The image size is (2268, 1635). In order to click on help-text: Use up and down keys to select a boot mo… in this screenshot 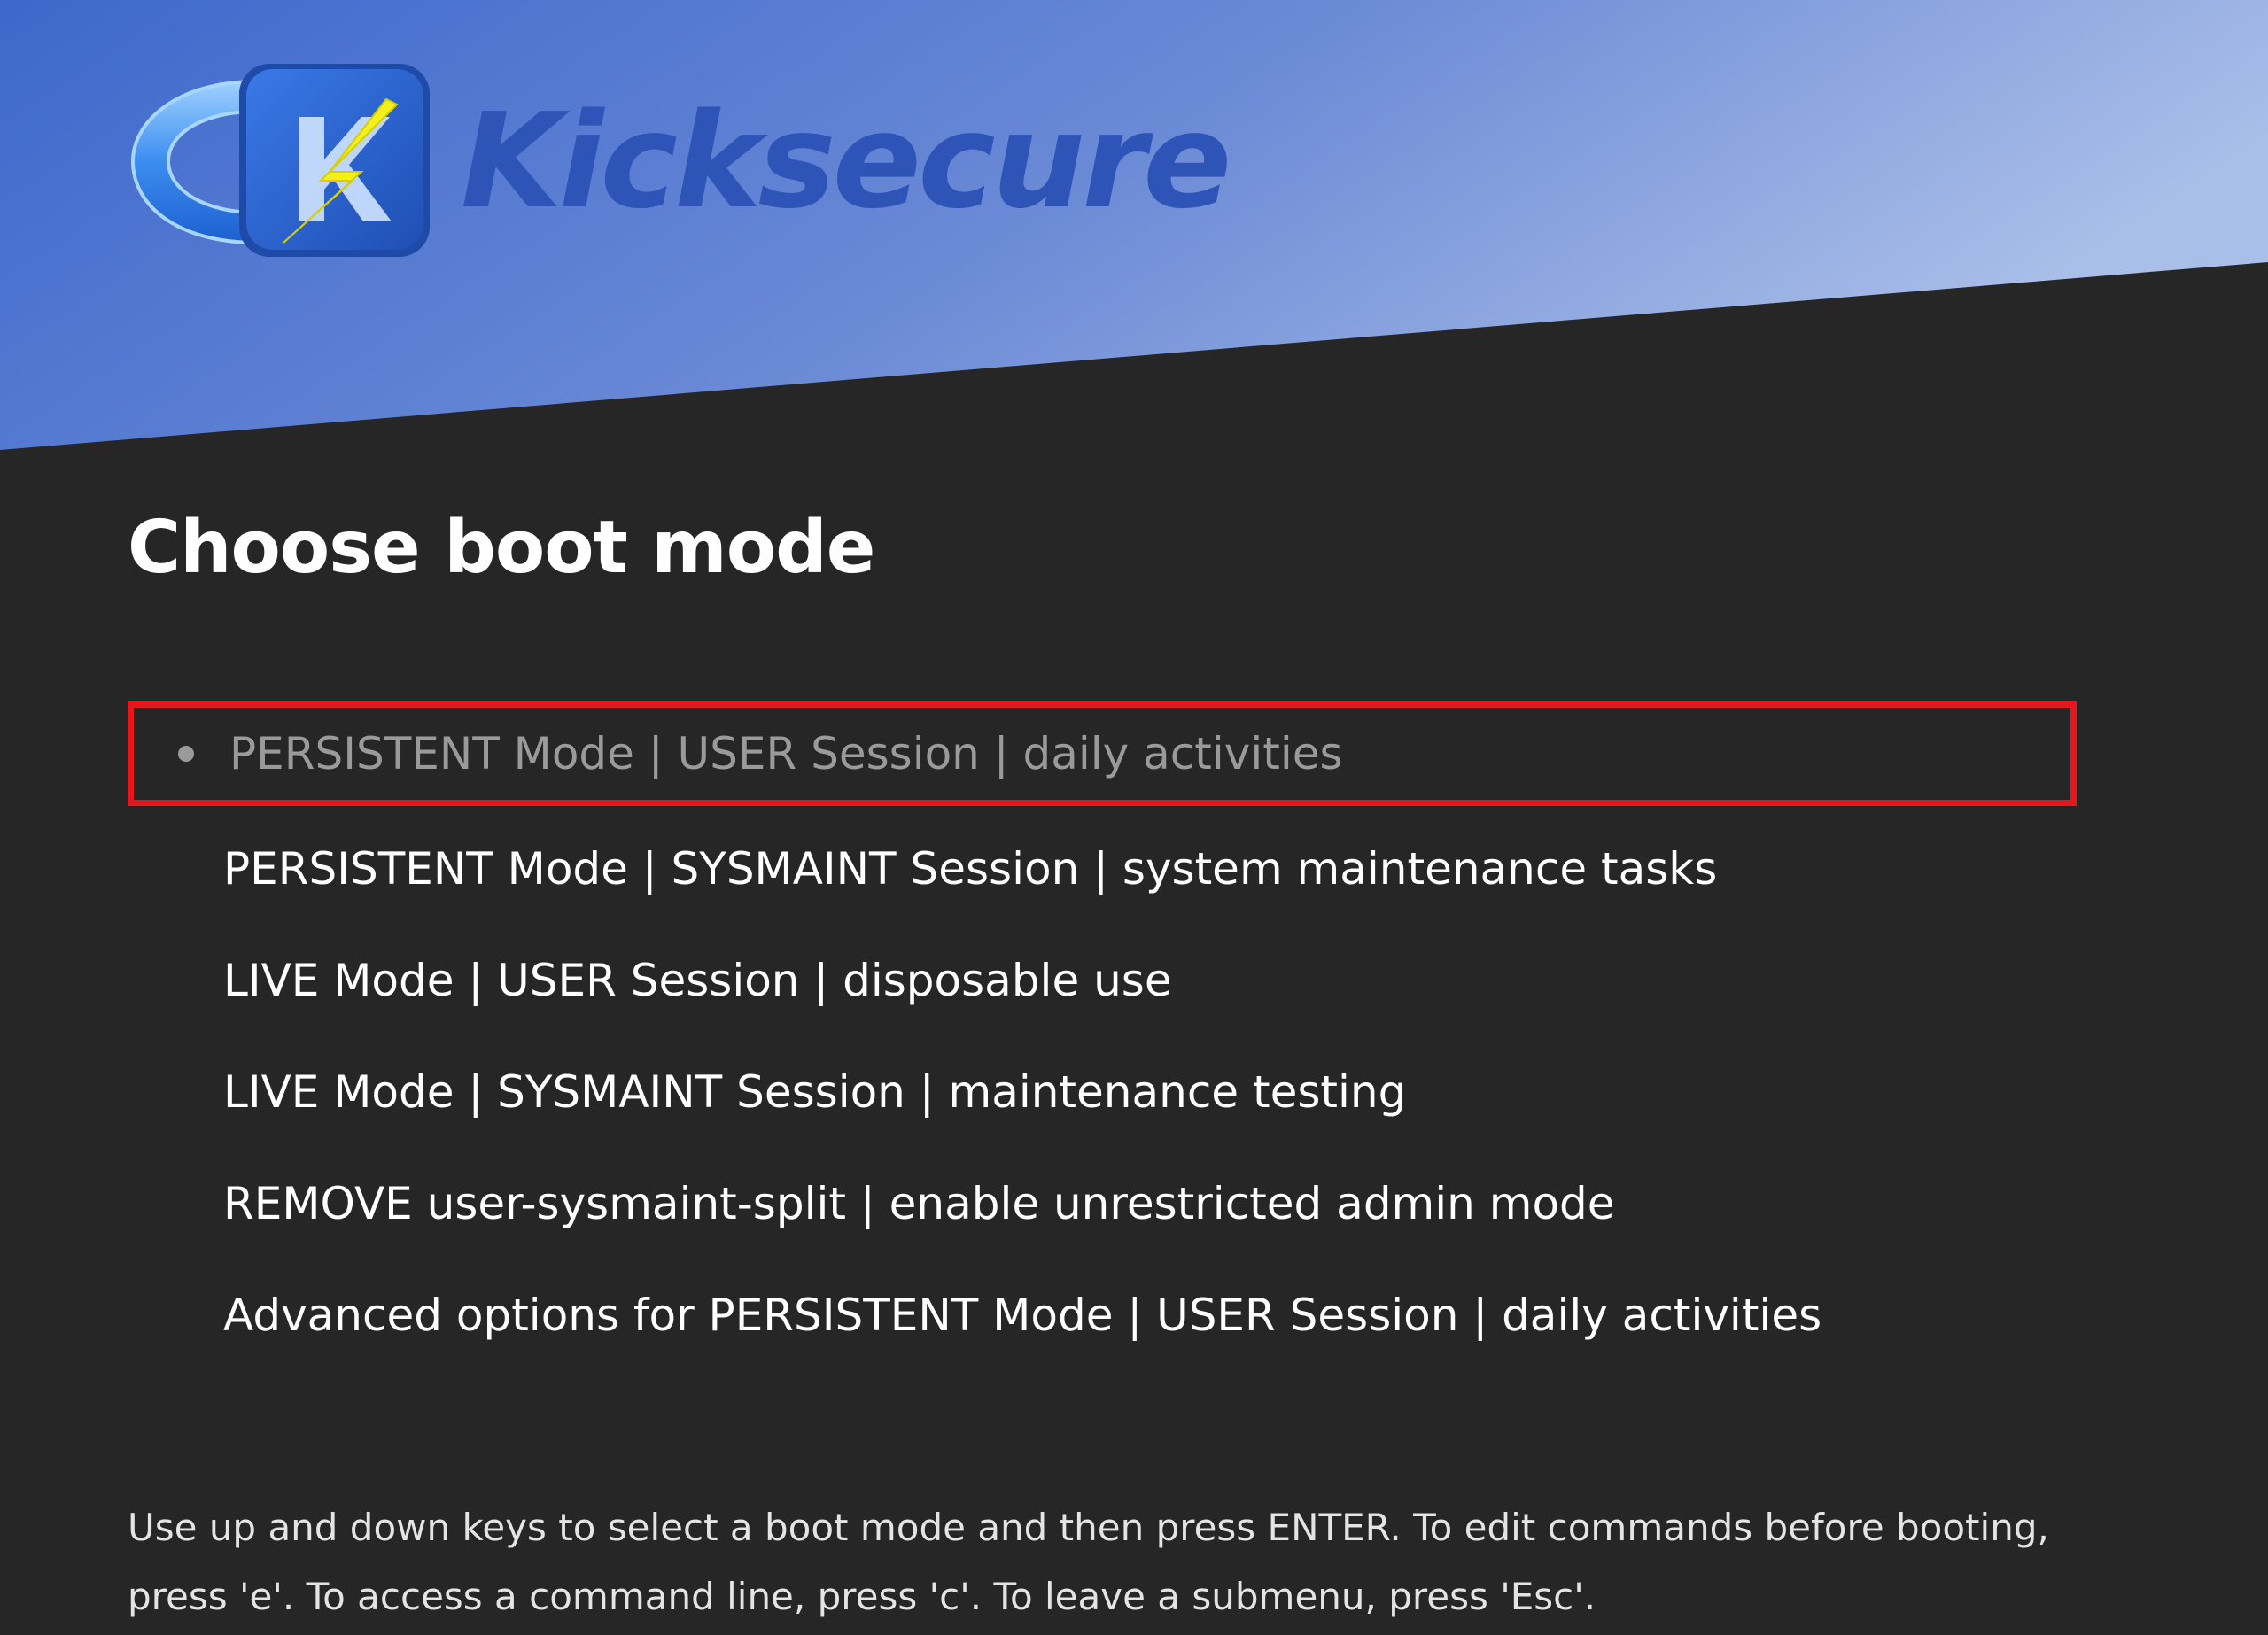, I will do `click(1146, 1562)`.